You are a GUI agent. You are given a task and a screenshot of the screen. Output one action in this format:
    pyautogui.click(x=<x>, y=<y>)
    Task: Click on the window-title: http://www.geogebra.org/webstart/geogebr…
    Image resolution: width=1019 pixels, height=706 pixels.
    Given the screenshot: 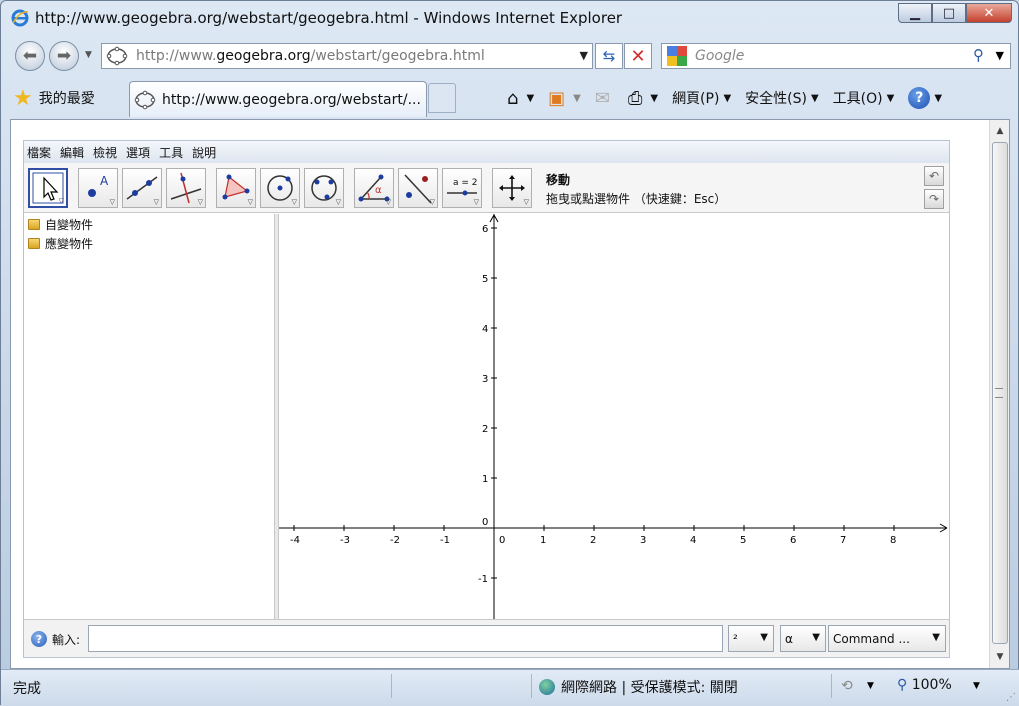 What is the action you would take?
    pyautogui.click(x=329, y=18)
    